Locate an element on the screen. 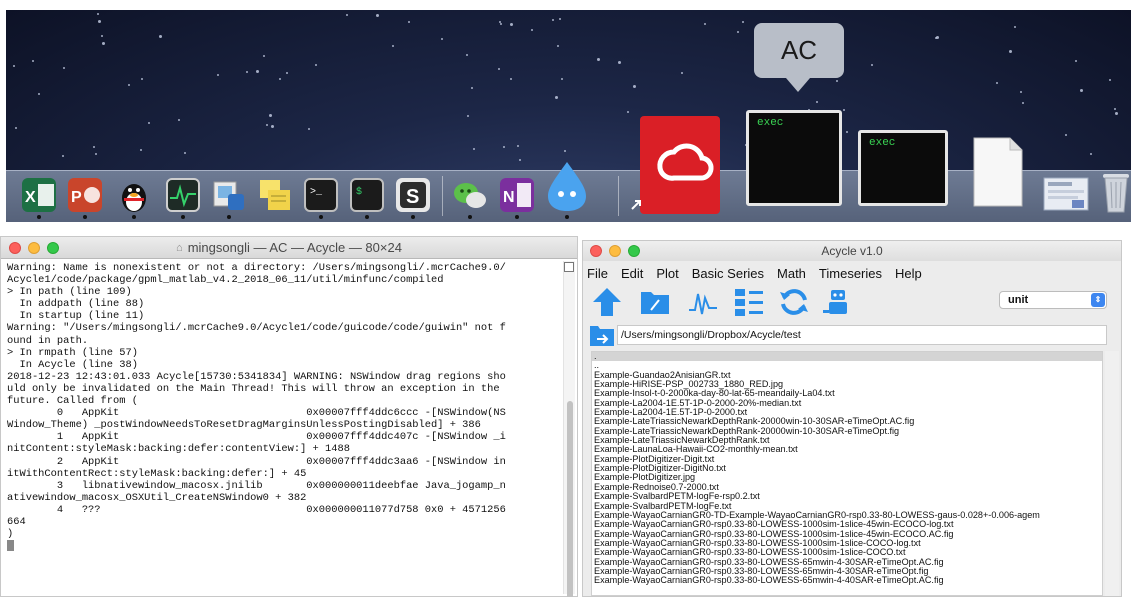 The image size is (1137, 597). up-arrow-icon is located at coordinates (607, 302).